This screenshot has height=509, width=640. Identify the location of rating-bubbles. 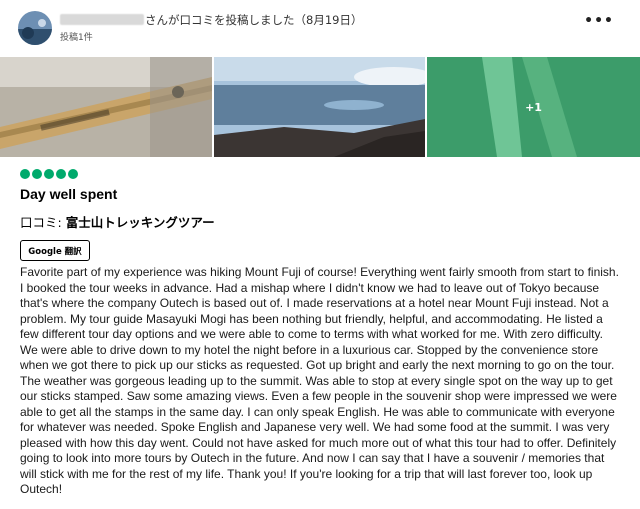
(49, 174).